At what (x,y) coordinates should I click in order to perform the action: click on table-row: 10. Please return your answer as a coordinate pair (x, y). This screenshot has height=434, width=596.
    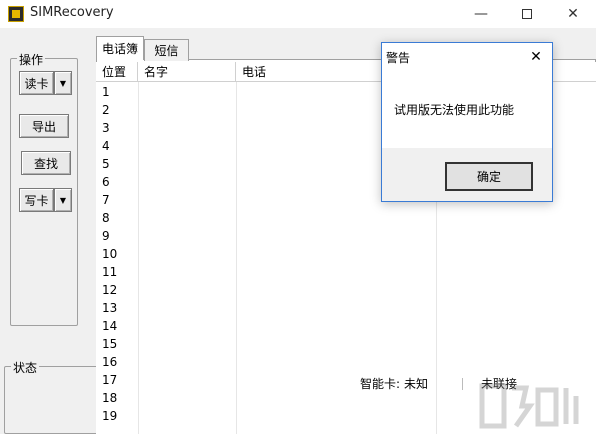
    Looking at the image, I should click on (346, 254).